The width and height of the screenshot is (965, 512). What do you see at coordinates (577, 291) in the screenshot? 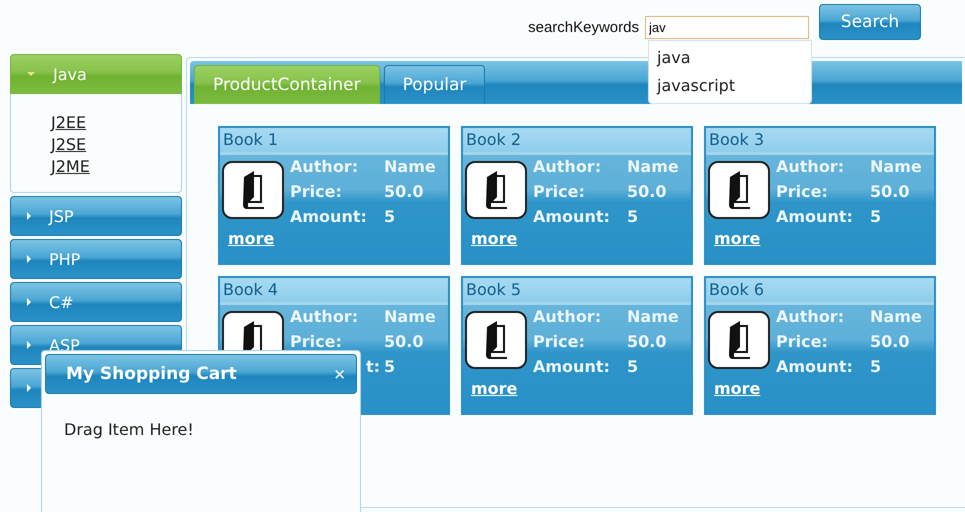
I see `card-title: Book 5` at bounding box center [577, 291].